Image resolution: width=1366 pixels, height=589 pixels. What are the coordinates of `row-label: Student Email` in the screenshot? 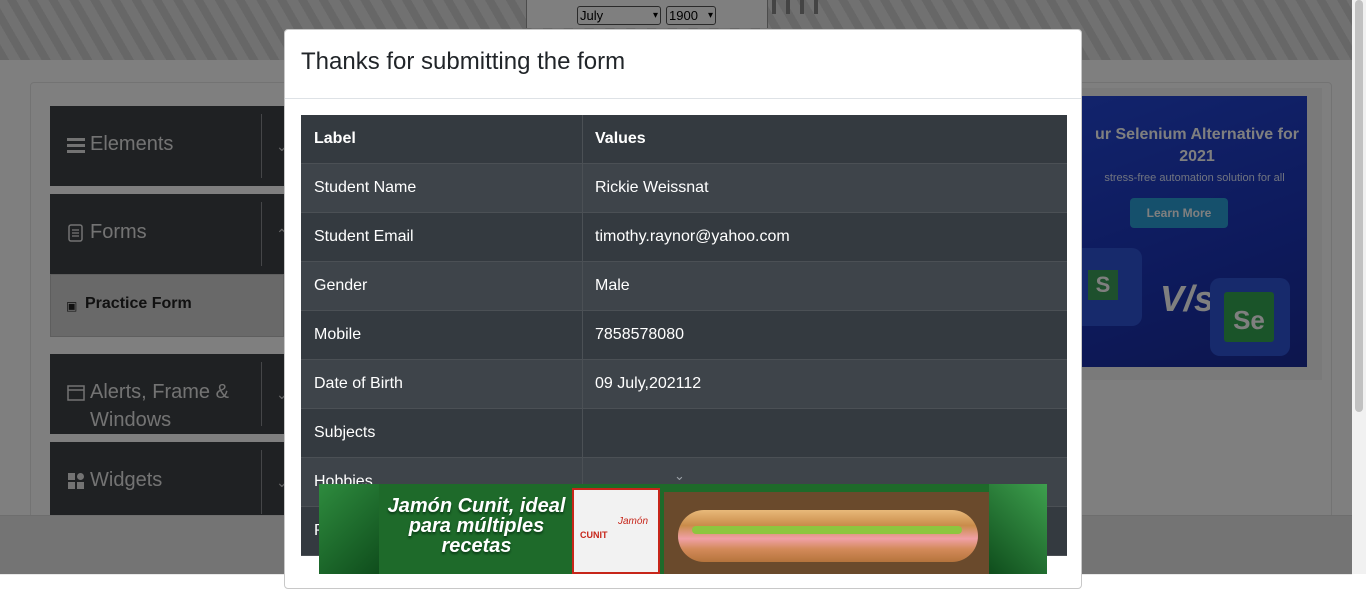 It's located at (364, 236).